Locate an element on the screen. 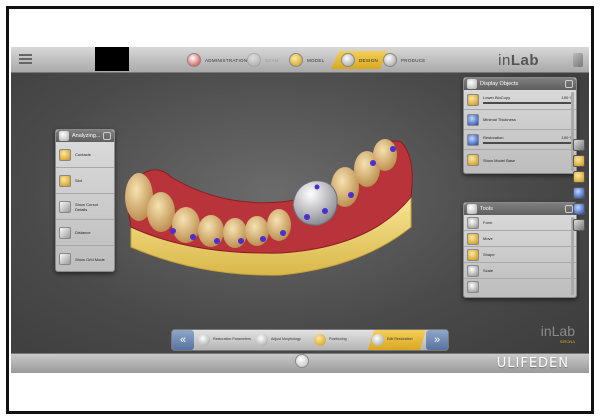 This screenshot has height=420, width=600. analyzing-item-cursor-details: Show Cursor Details is located at coordinates (85, 207).